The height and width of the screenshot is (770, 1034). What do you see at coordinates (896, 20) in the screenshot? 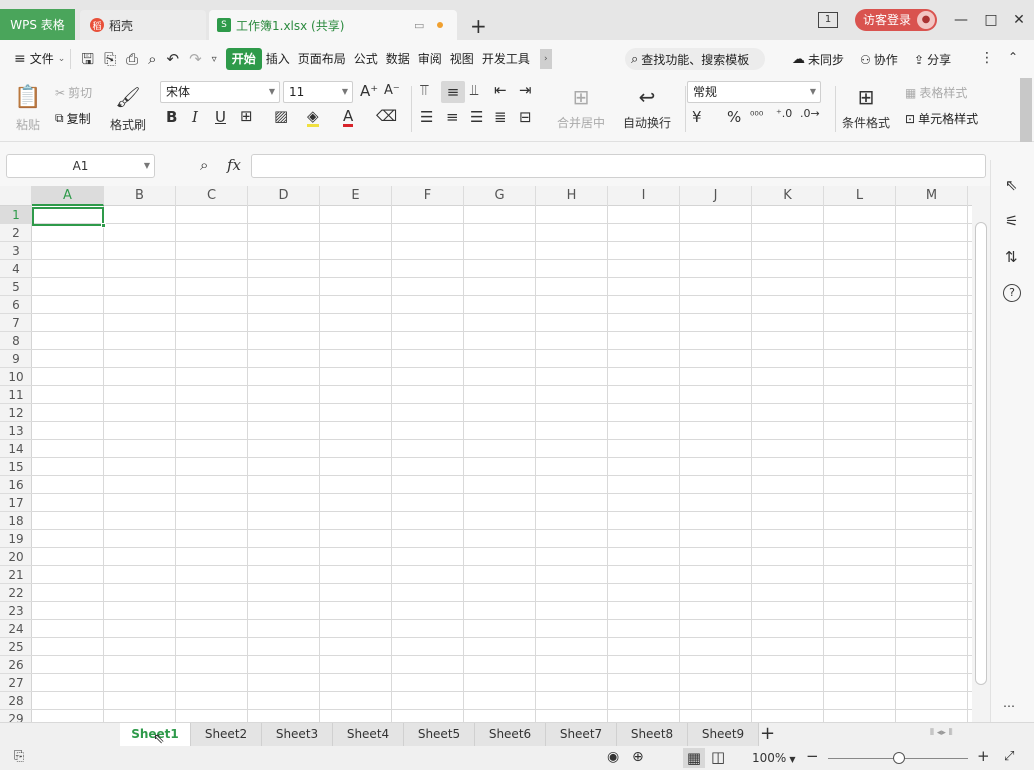
I see `guest-login-button: 访客登录 ●` at bounding box center [896, 20].